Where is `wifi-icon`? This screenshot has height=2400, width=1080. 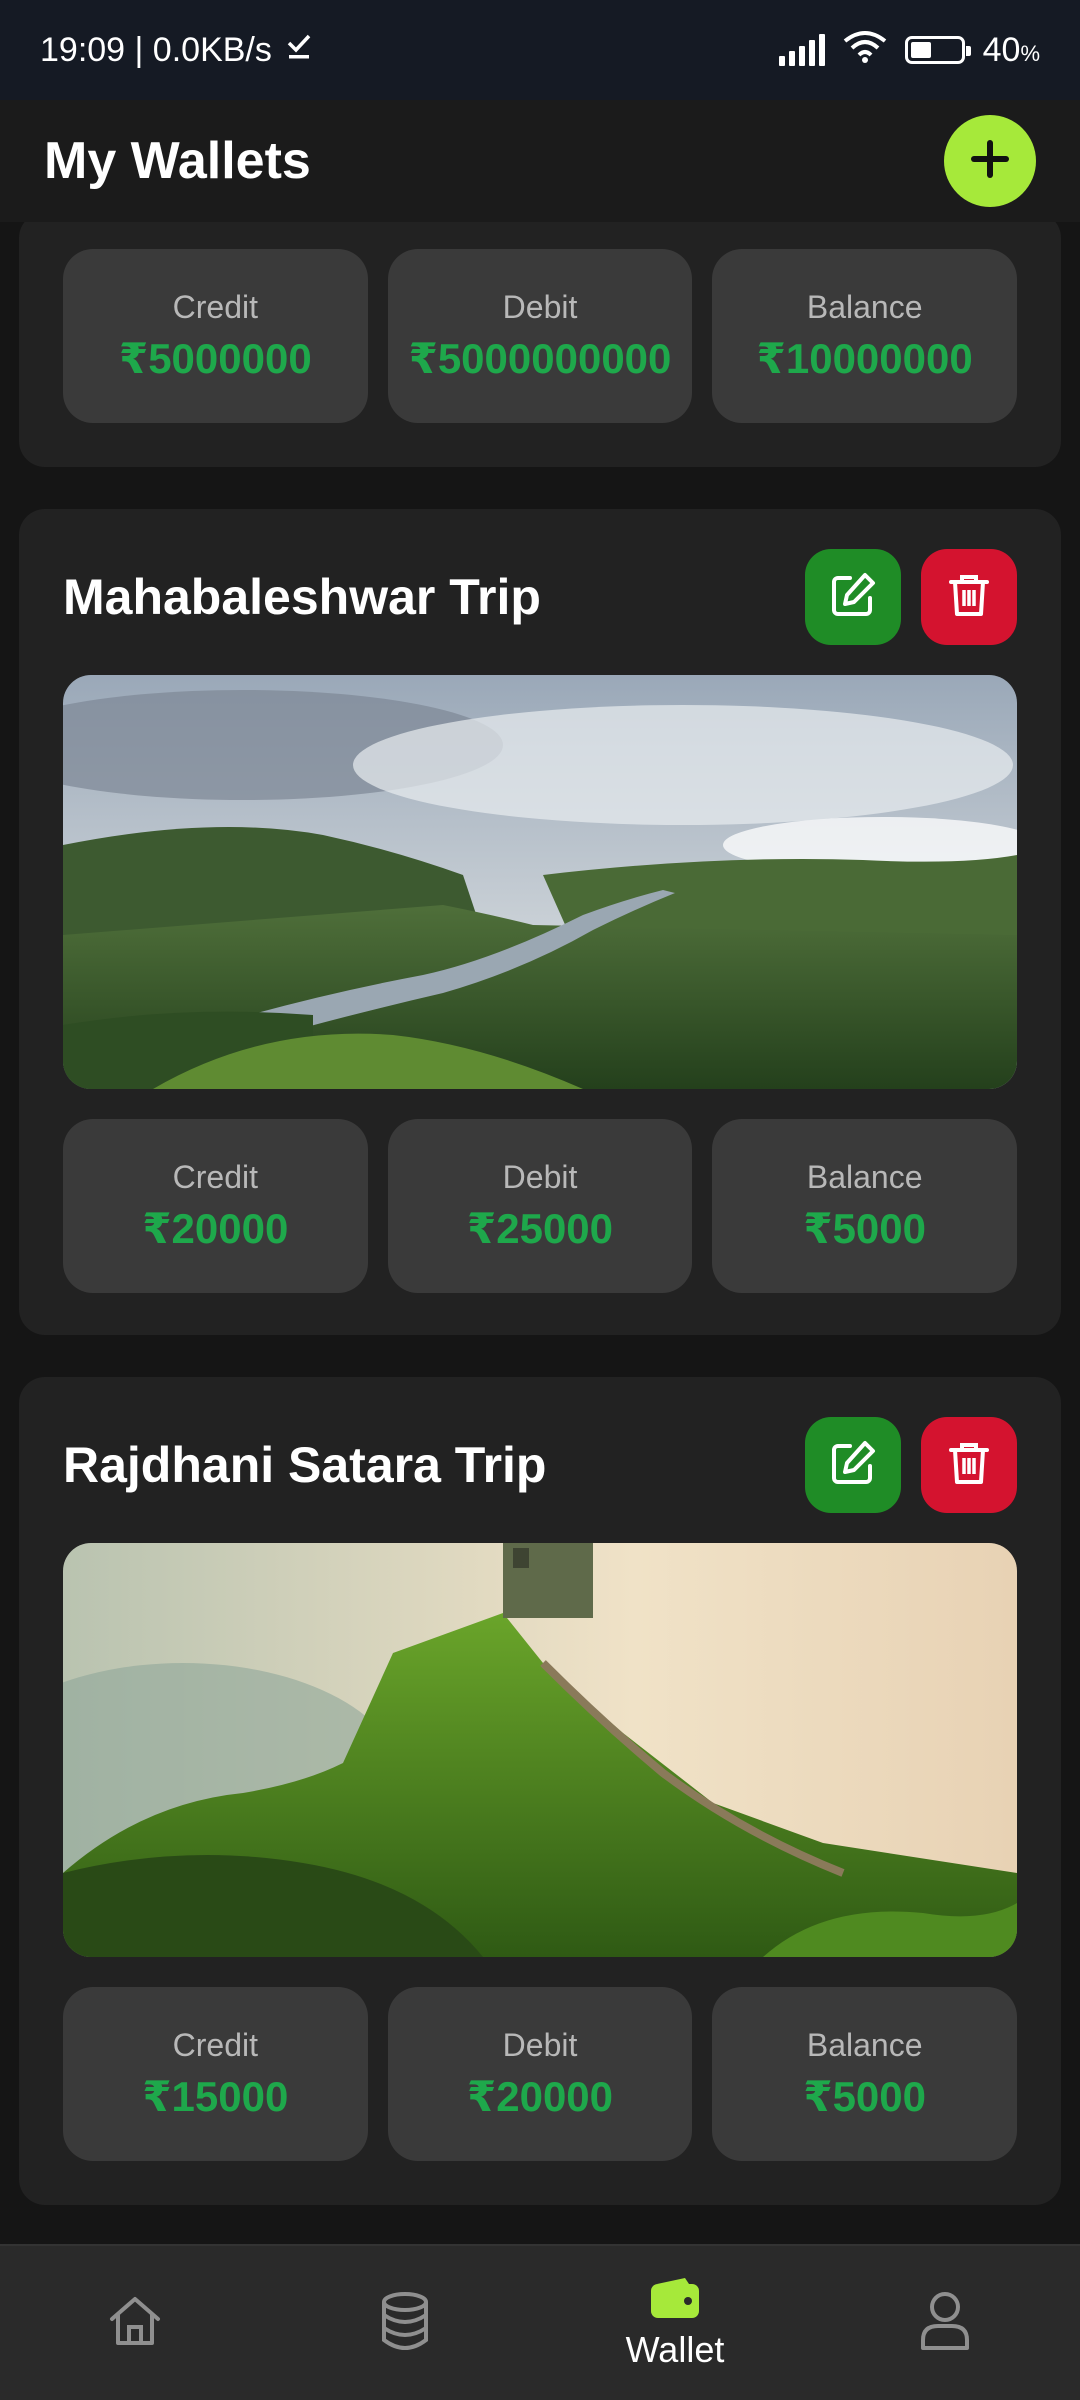 wifi-icon is located at coordinates (865, 50).